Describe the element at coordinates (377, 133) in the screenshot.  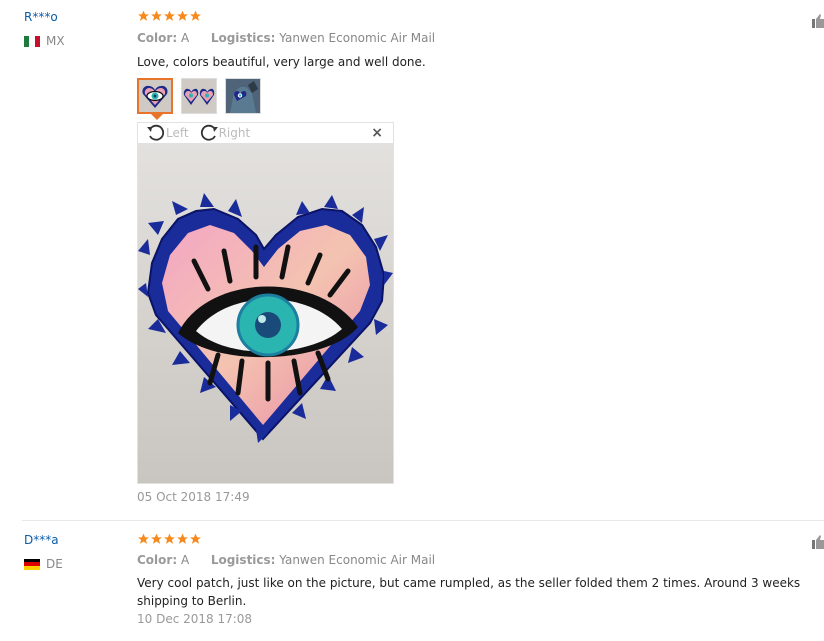
I see `close-viewer-button: ×` at that location.